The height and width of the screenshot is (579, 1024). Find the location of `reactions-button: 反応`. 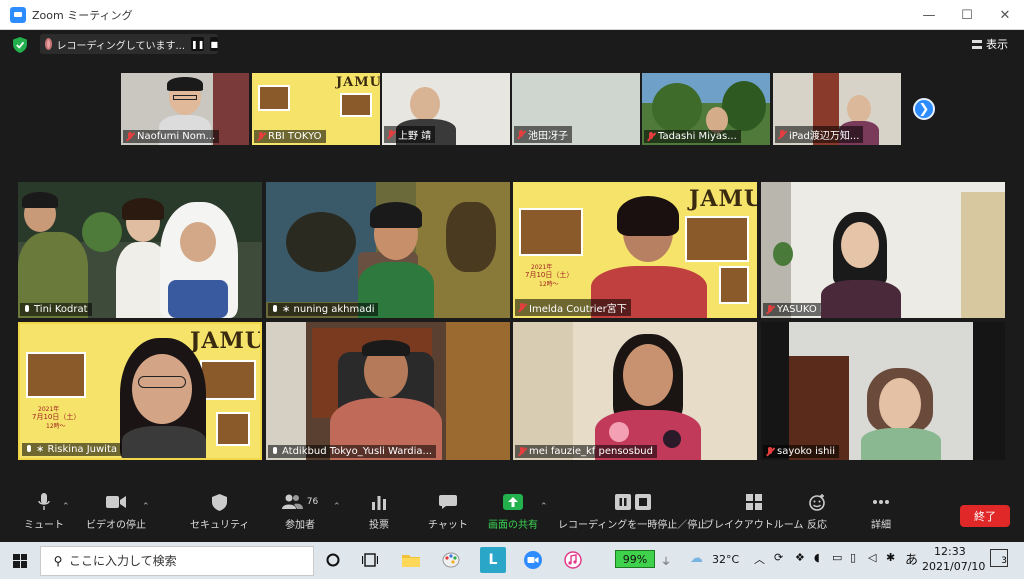

reactions-button: 反応 is located at coordinates (817, 511).